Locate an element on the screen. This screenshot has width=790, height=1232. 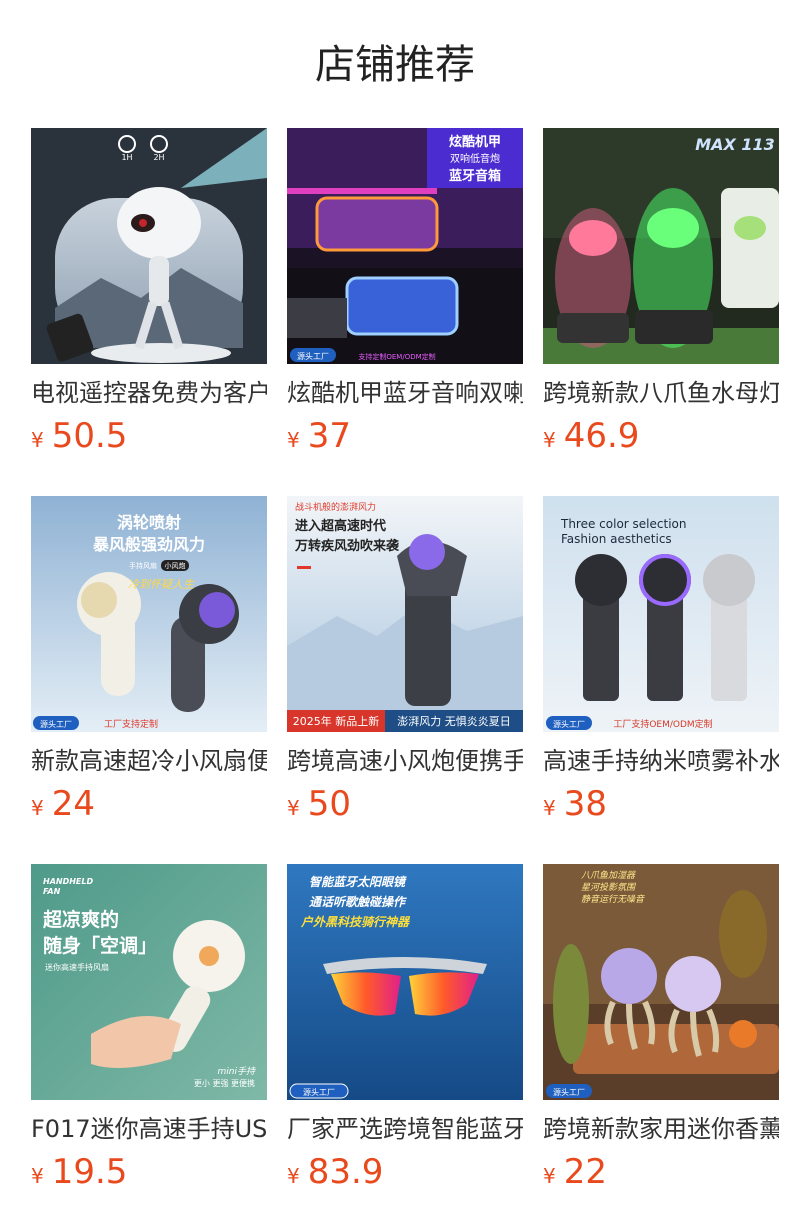
thumb-overlay-text: 炫酷机甲 is located at coordinates (475, 142).